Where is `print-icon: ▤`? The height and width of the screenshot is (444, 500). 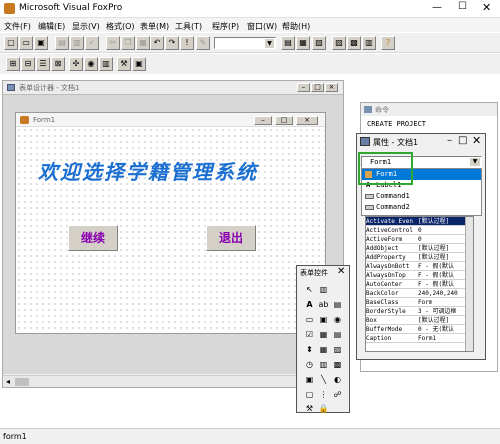 print-icon: ▤ is located at coordinates (62, 43).